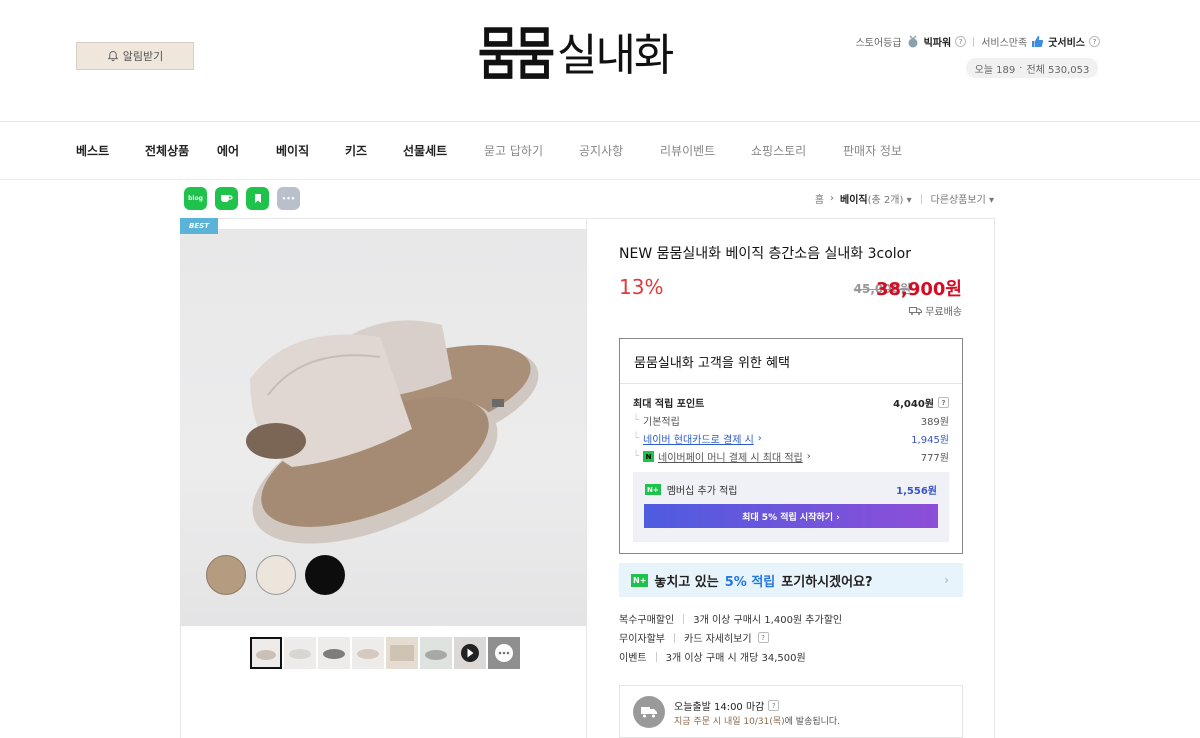 Image resolution: width=1200 pixels, height=738 pixels. What do you see at coordinates (812, 722) in the screenshot?
I see `delivery-rest: 에 발송됩니다.` at bounding box center [812, 722].